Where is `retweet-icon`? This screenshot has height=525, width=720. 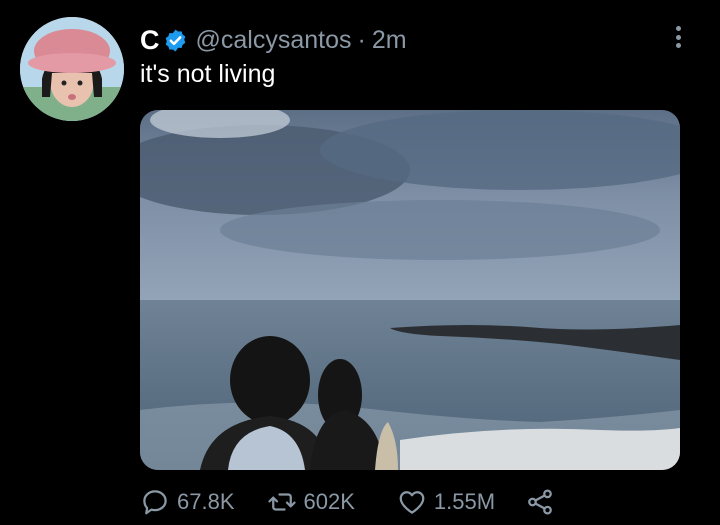 retweet-icon is located at coordinates (281, 502).